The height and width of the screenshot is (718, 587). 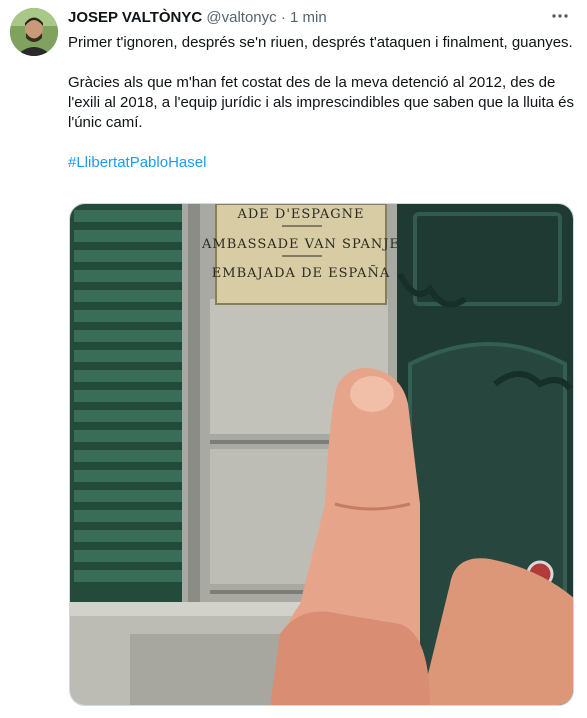 I want to click on tweet-header: JOSEP VALTÒNYC @valtonyc · 1 min, so click(x=197, y=18).